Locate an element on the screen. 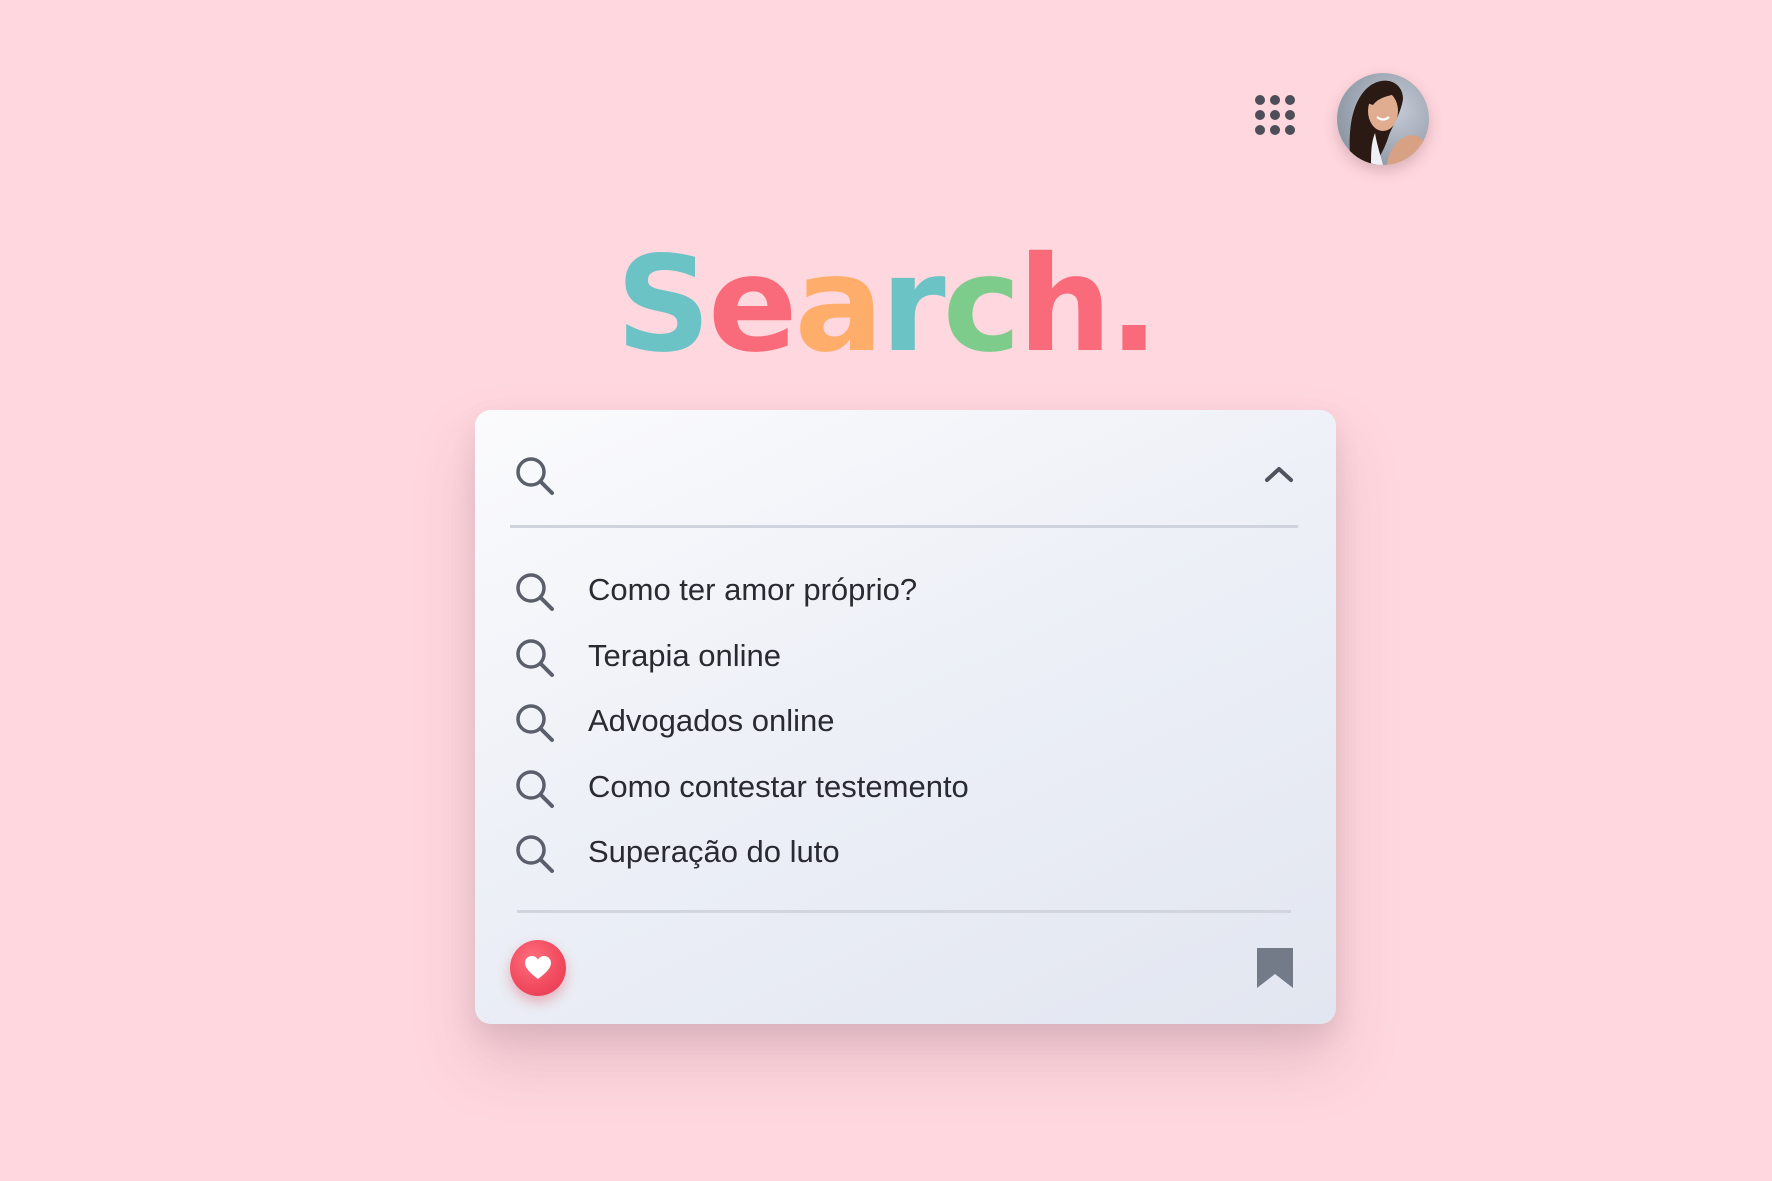 The height and width of the screenshot is (1181, 1772). heart-icon is located at coordinates (538, 967).